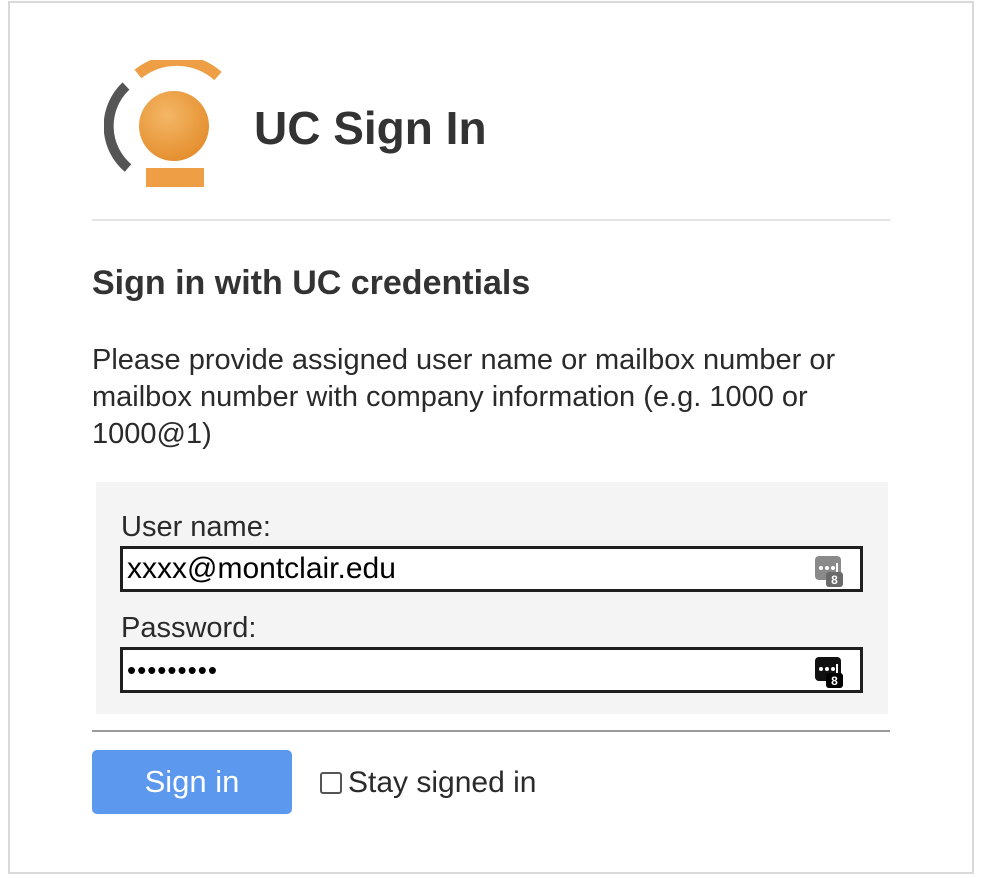 Image resolution: width=982 pixels, height=878 pixels. I want to click on username-label: User name:, so click(196, 527).